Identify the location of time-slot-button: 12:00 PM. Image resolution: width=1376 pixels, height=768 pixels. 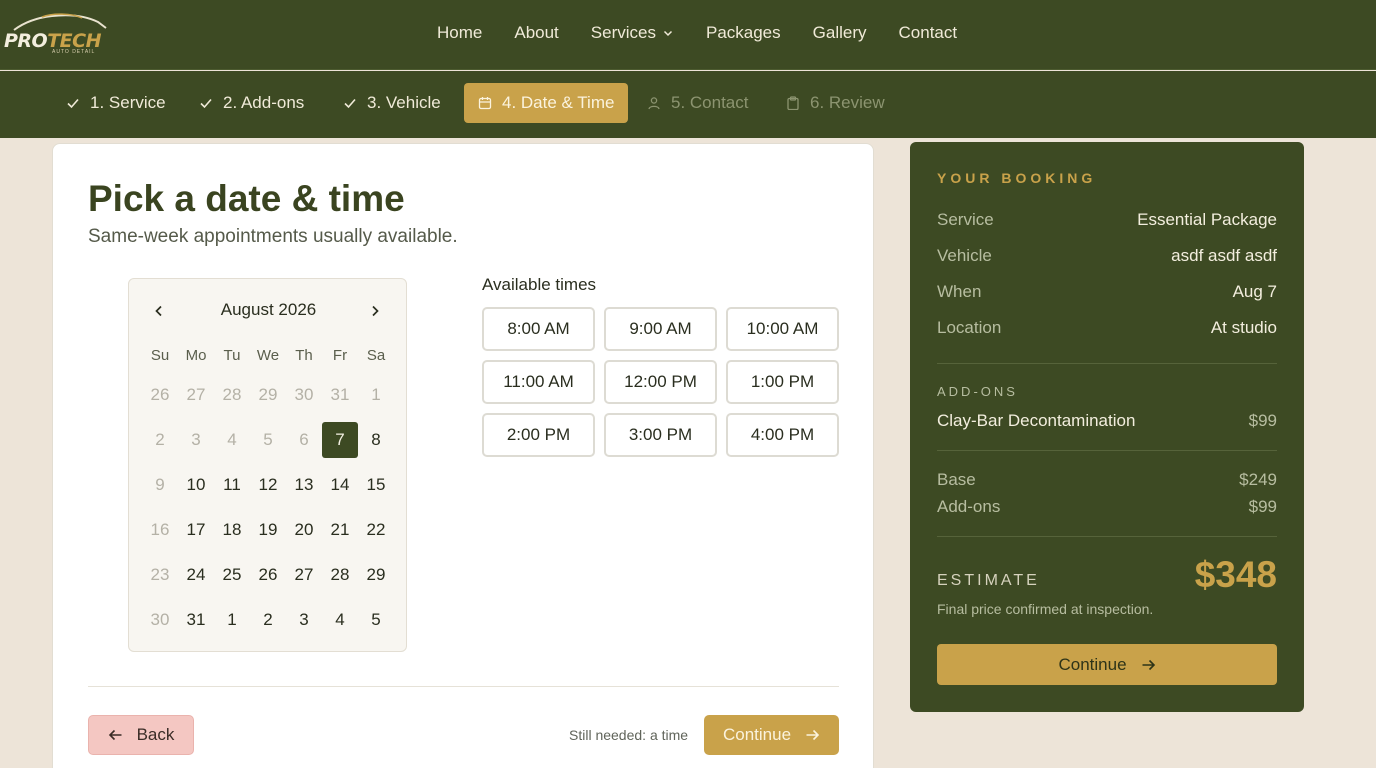
(660, 382).